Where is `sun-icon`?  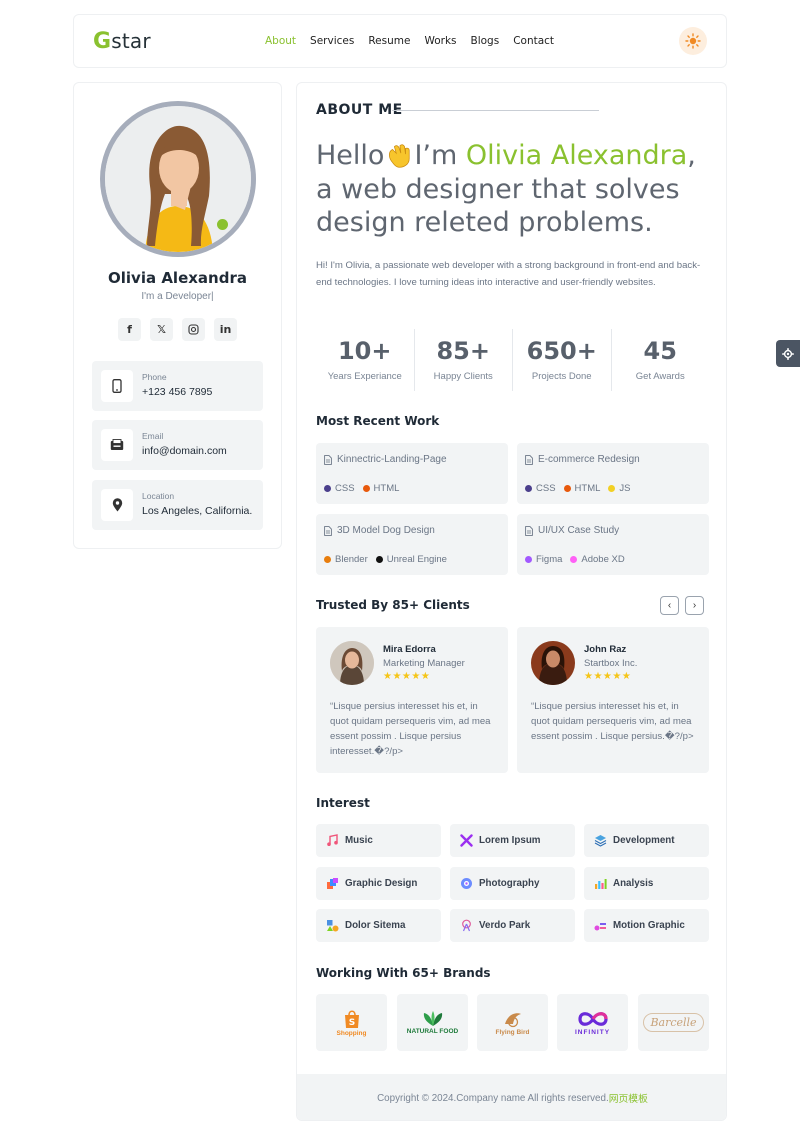
sun-icon is located at coordinates (693, 41).